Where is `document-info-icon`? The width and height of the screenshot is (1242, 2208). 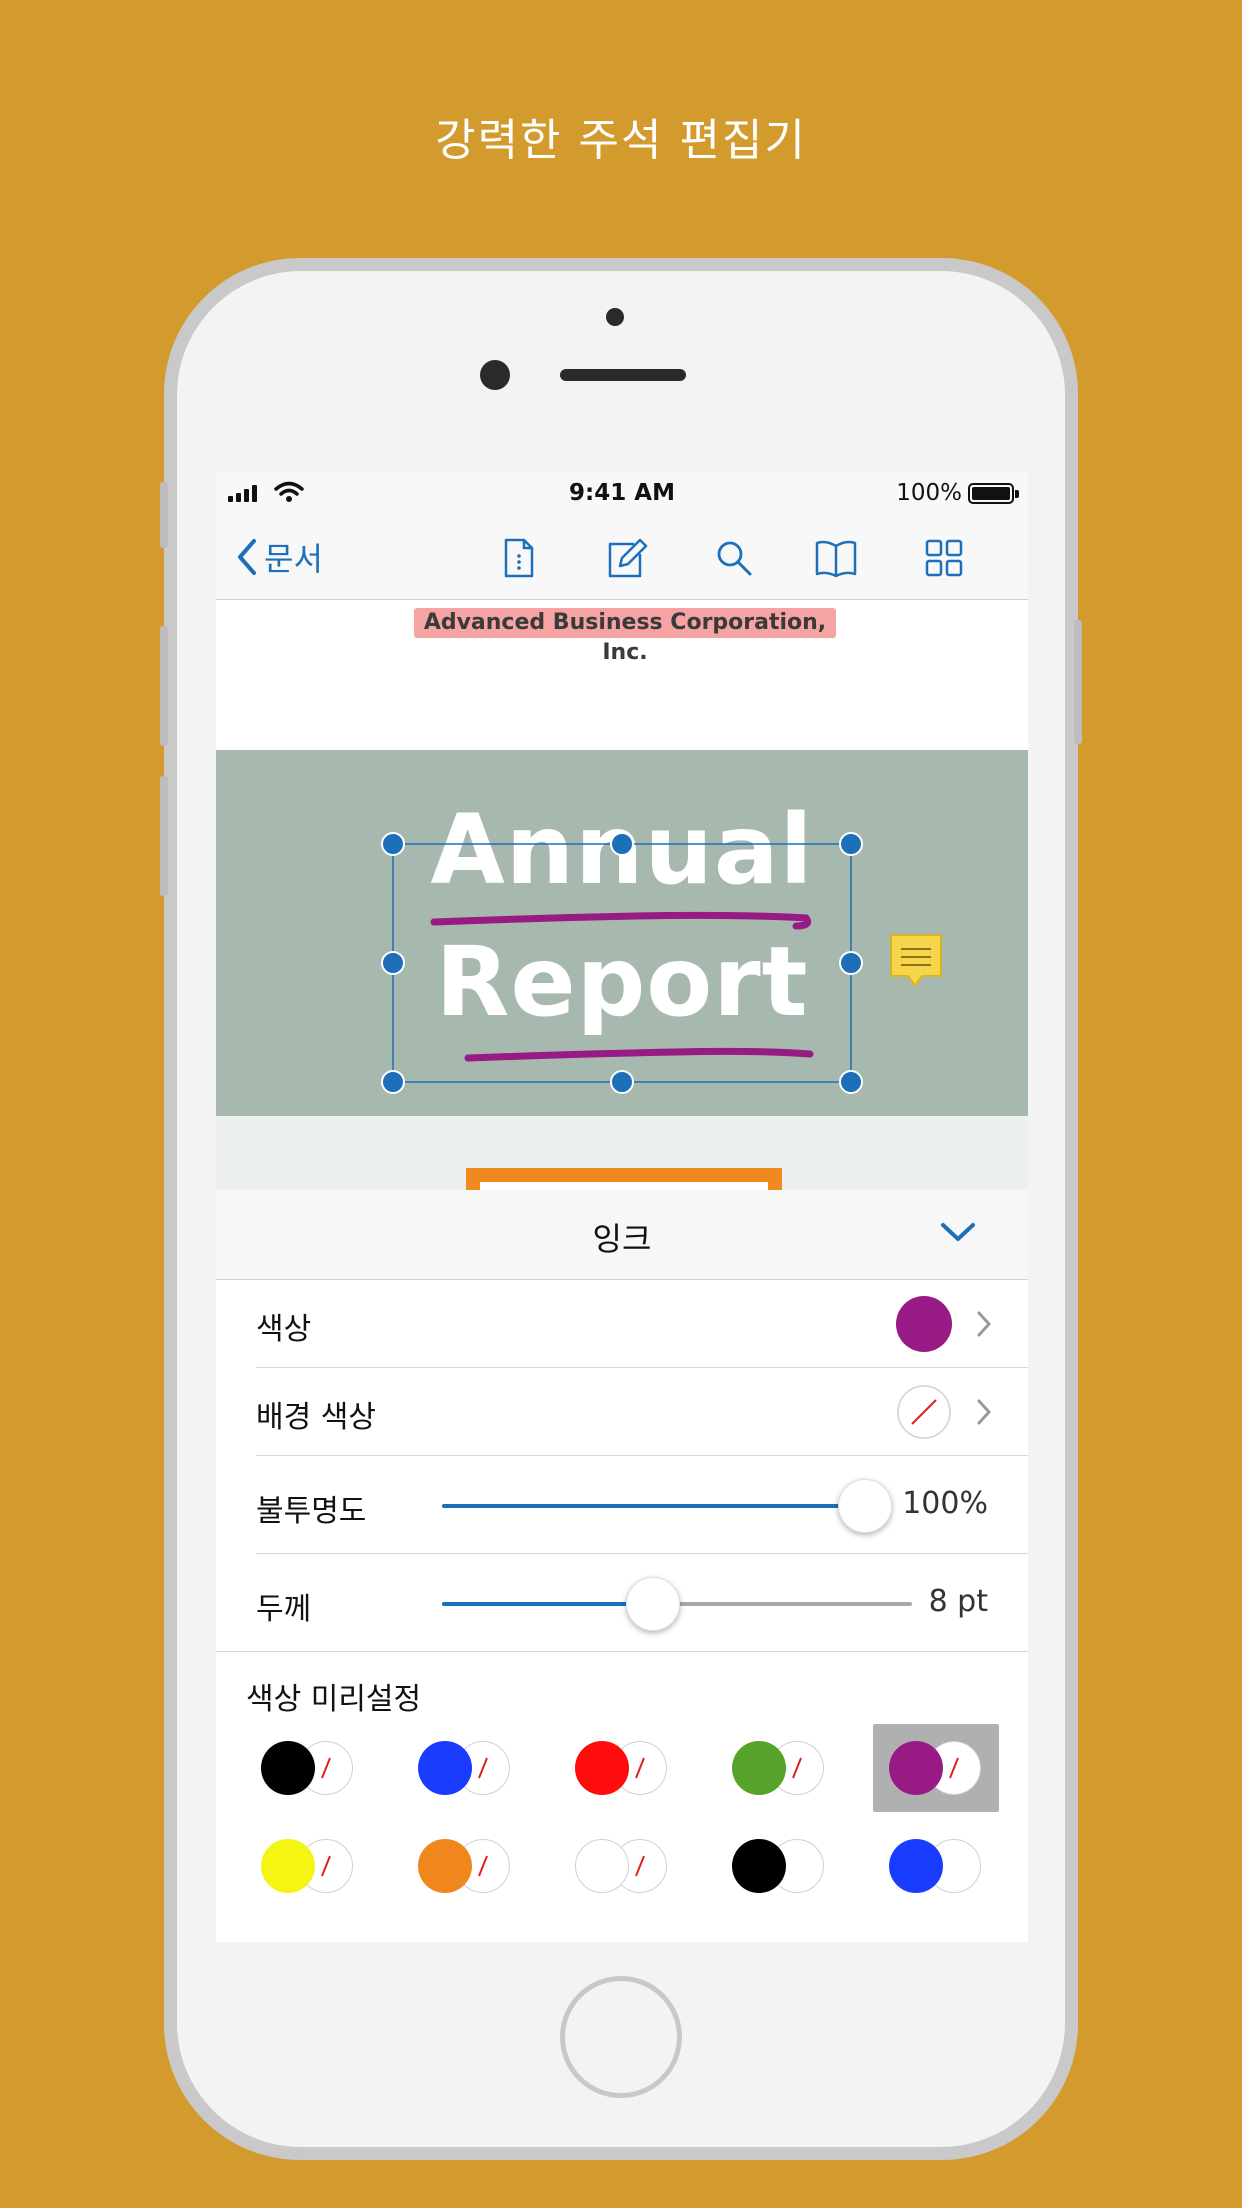
document-info-icon is located at coordinates (518, 558).